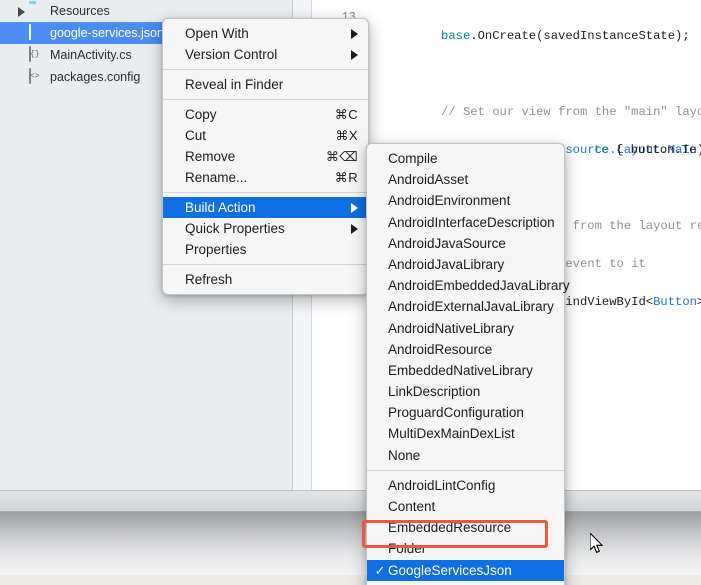 This screenshot has height=585, width=701. Describe the element at coordinates (234, 84) in the screenshot. I see `menu-item-label: Reveal in Finder` at that location.